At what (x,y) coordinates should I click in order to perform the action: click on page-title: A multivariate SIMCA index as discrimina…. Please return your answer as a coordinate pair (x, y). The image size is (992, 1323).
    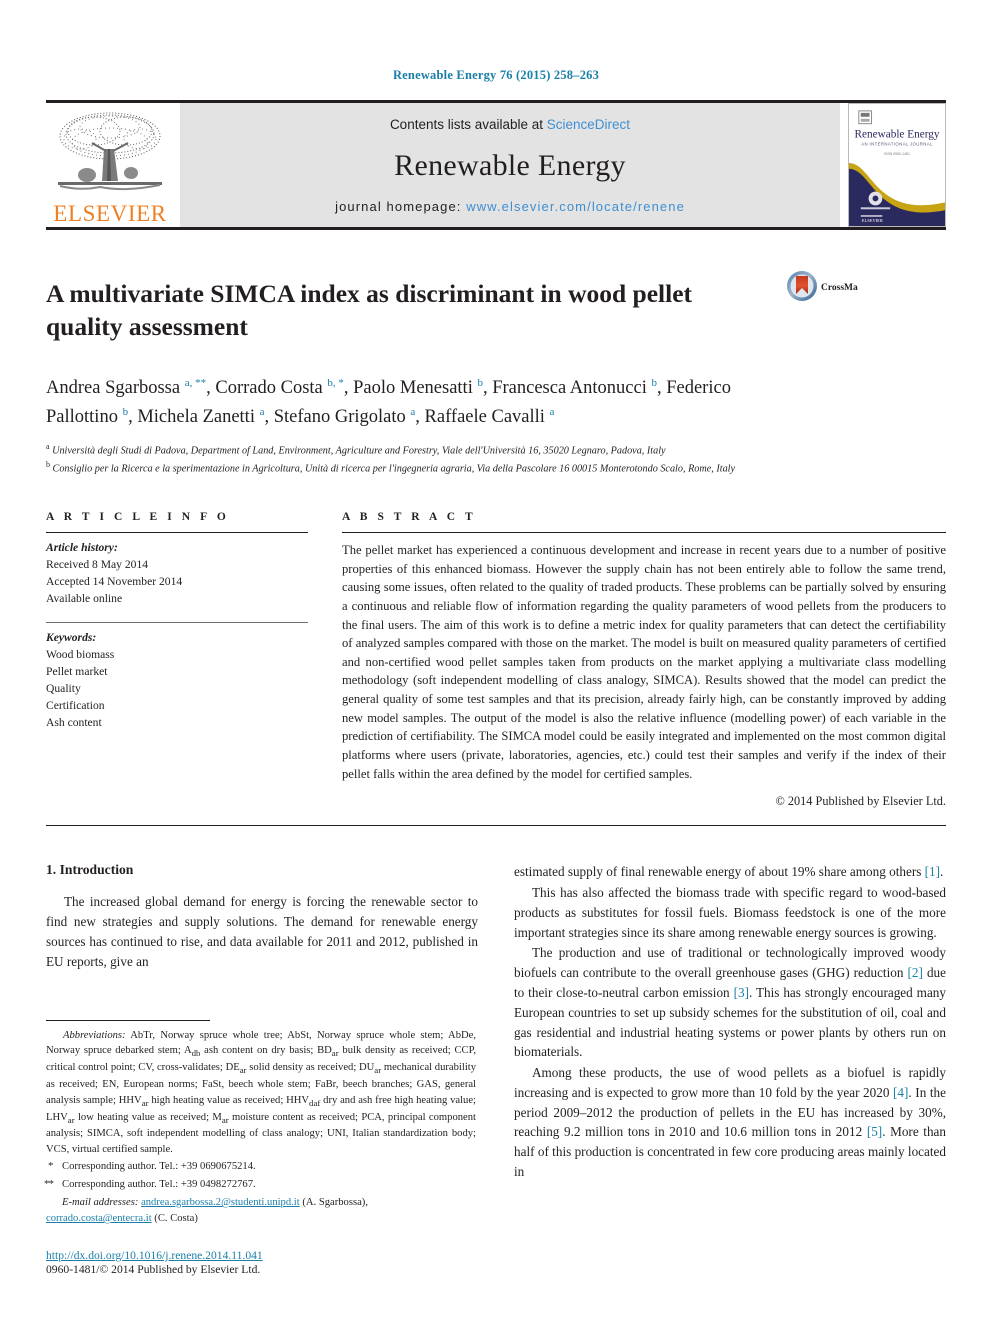
    Looking at the image, I should click on (369, 310).